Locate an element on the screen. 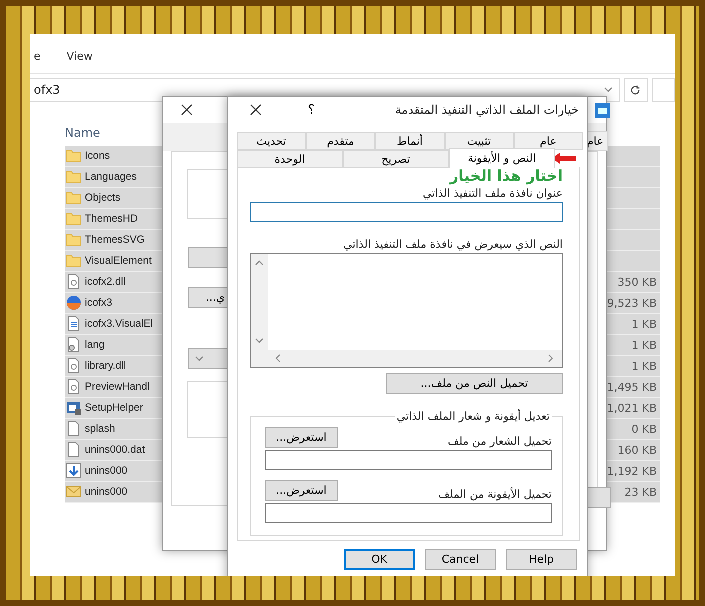 This screenshot has height=606, width=705. download-icon is located at coordinates (74, 471).